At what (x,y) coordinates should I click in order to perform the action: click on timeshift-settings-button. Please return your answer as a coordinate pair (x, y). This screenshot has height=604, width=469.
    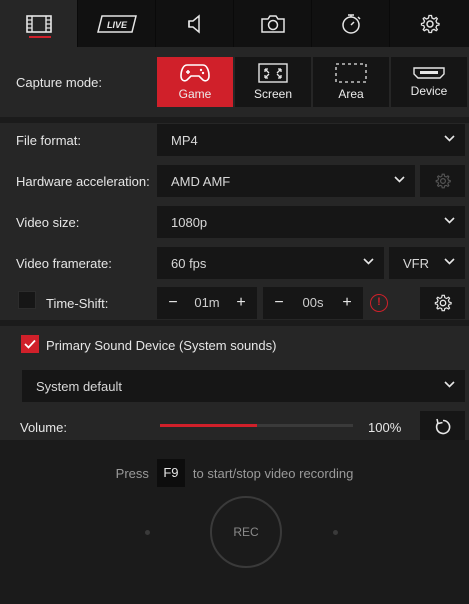
    Looking at the image, I should click on (442, 303).